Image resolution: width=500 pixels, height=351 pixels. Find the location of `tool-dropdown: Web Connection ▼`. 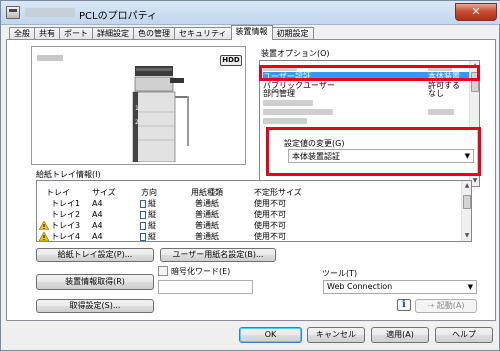

tool-dropdown: Web Connection ▼ is located at coordinates (400, 287).